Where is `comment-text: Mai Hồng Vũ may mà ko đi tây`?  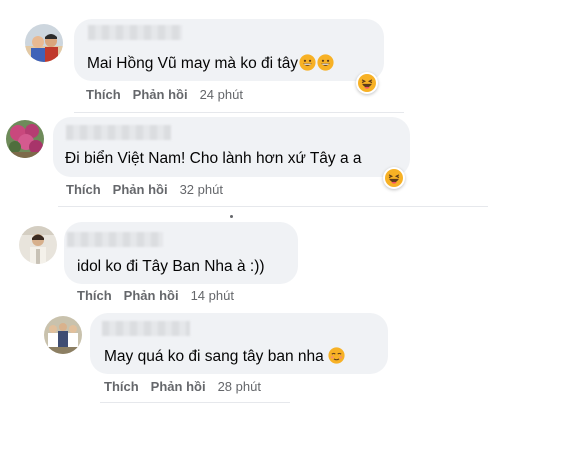
comment-text: Mai Hồng Vũ may mà ko đi tây is located at coordinates (210, 63).